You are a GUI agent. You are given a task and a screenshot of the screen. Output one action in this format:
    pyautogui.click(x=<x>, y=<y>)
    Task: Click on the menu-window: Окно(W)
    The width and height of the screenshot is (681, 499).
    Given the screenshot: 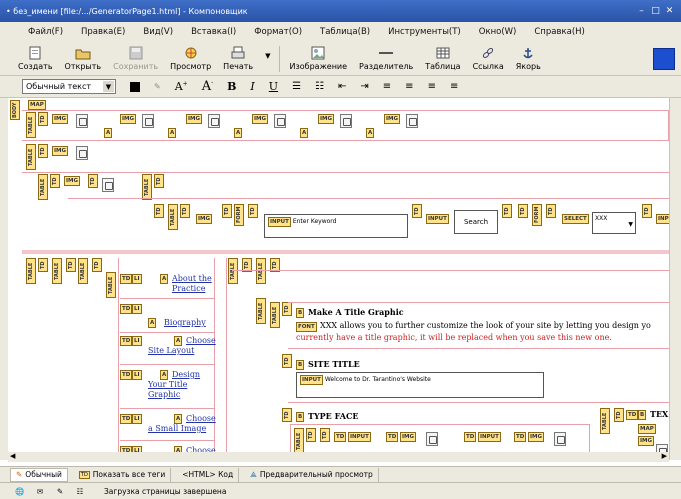 What is the action you would take?
    pyautogui.click(x=498, y=32)
    